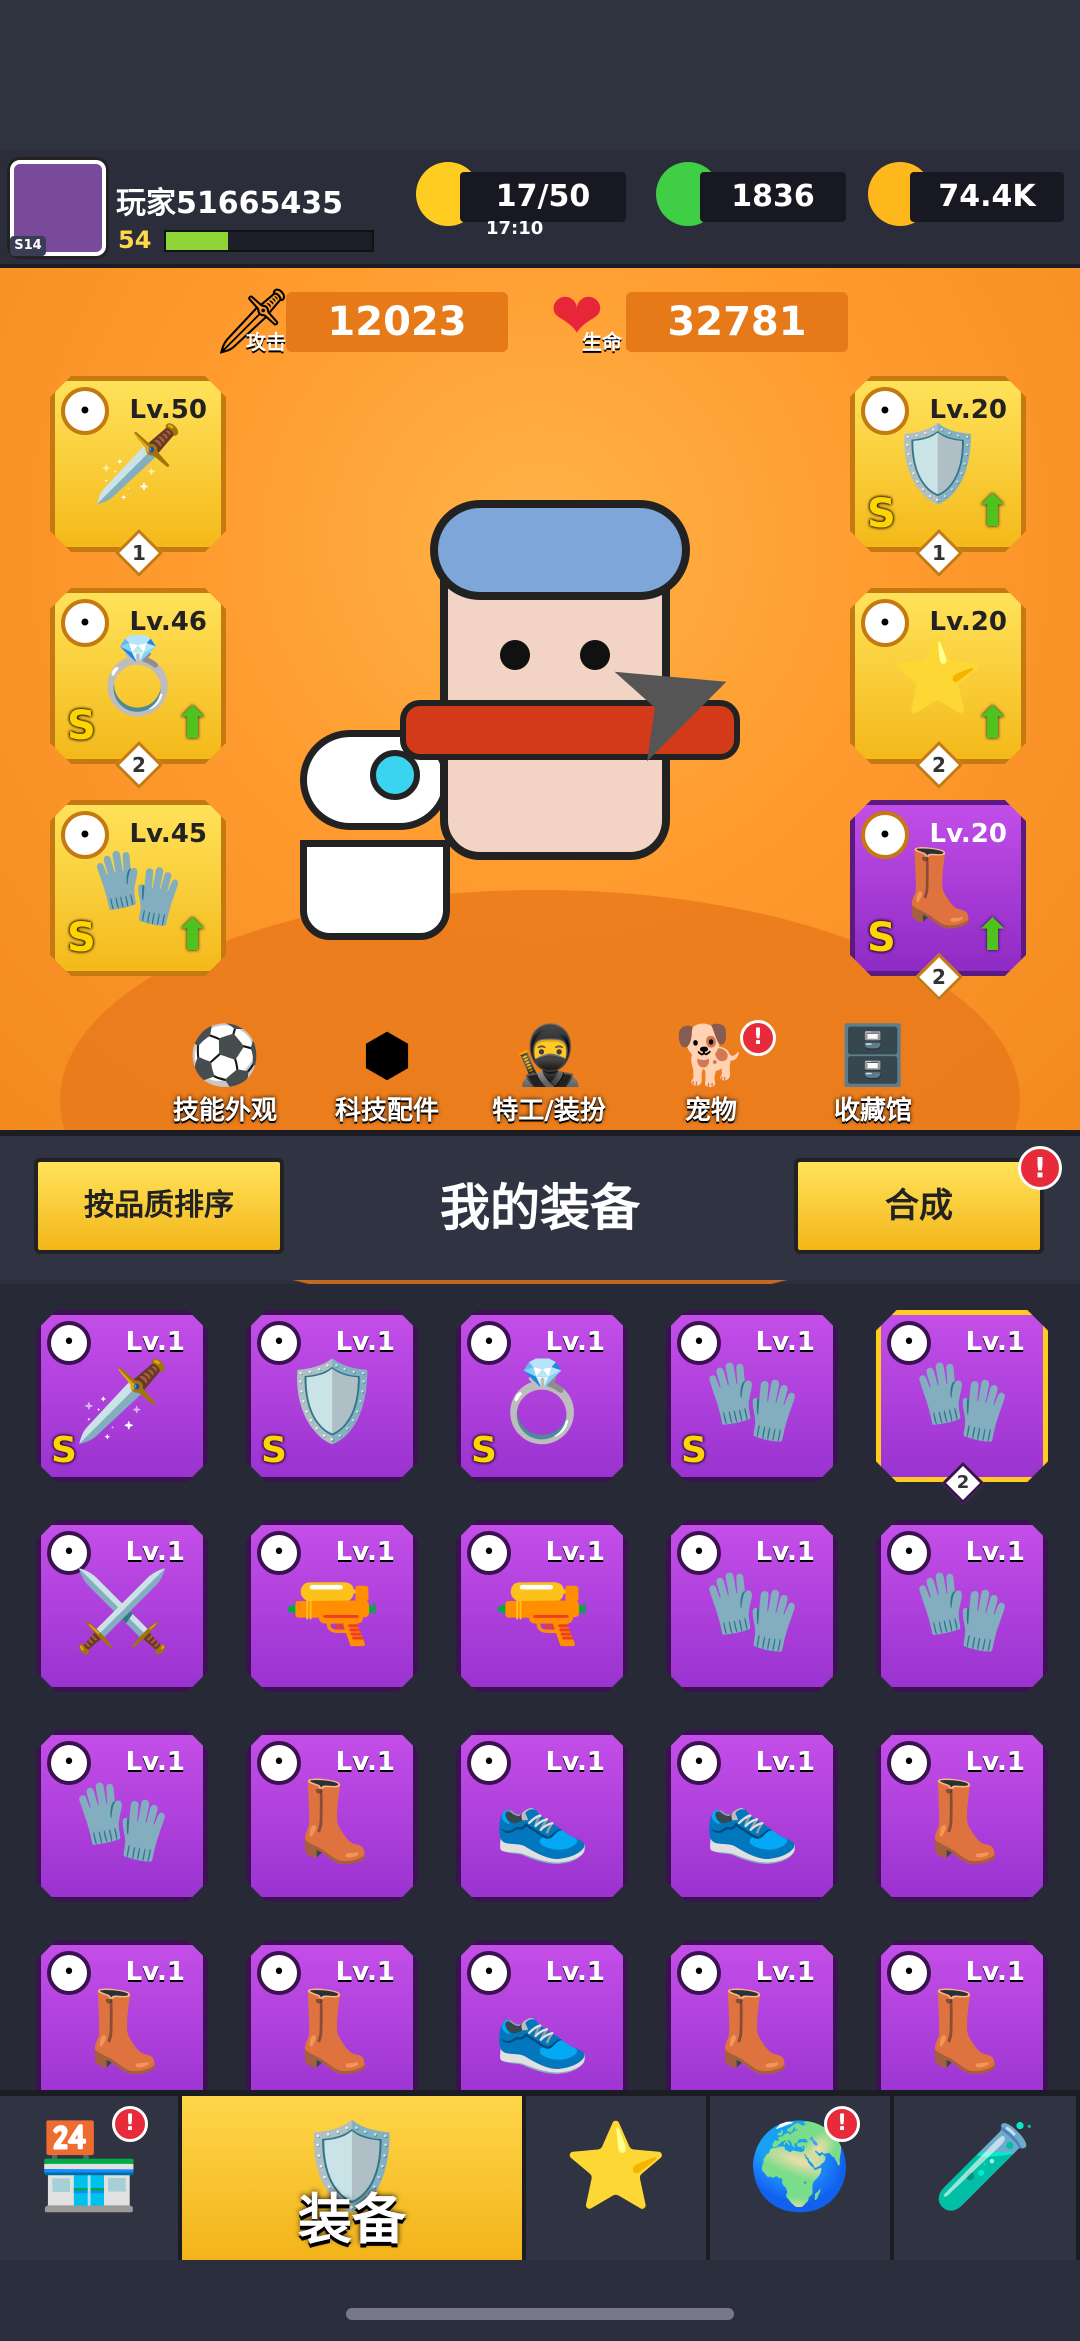  Describe the element at coordinates (938, 676) in the screenshot. I see `equip-slot-belt: • Lv.20 ⭐ ⬆` at that location.